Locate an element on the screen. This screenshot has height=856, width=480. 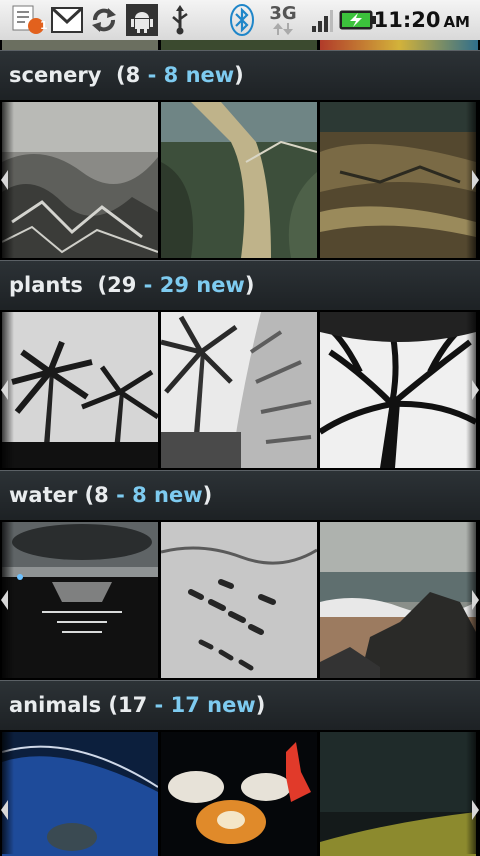
clock-ampm: AM is located at coordinates (456, 22).